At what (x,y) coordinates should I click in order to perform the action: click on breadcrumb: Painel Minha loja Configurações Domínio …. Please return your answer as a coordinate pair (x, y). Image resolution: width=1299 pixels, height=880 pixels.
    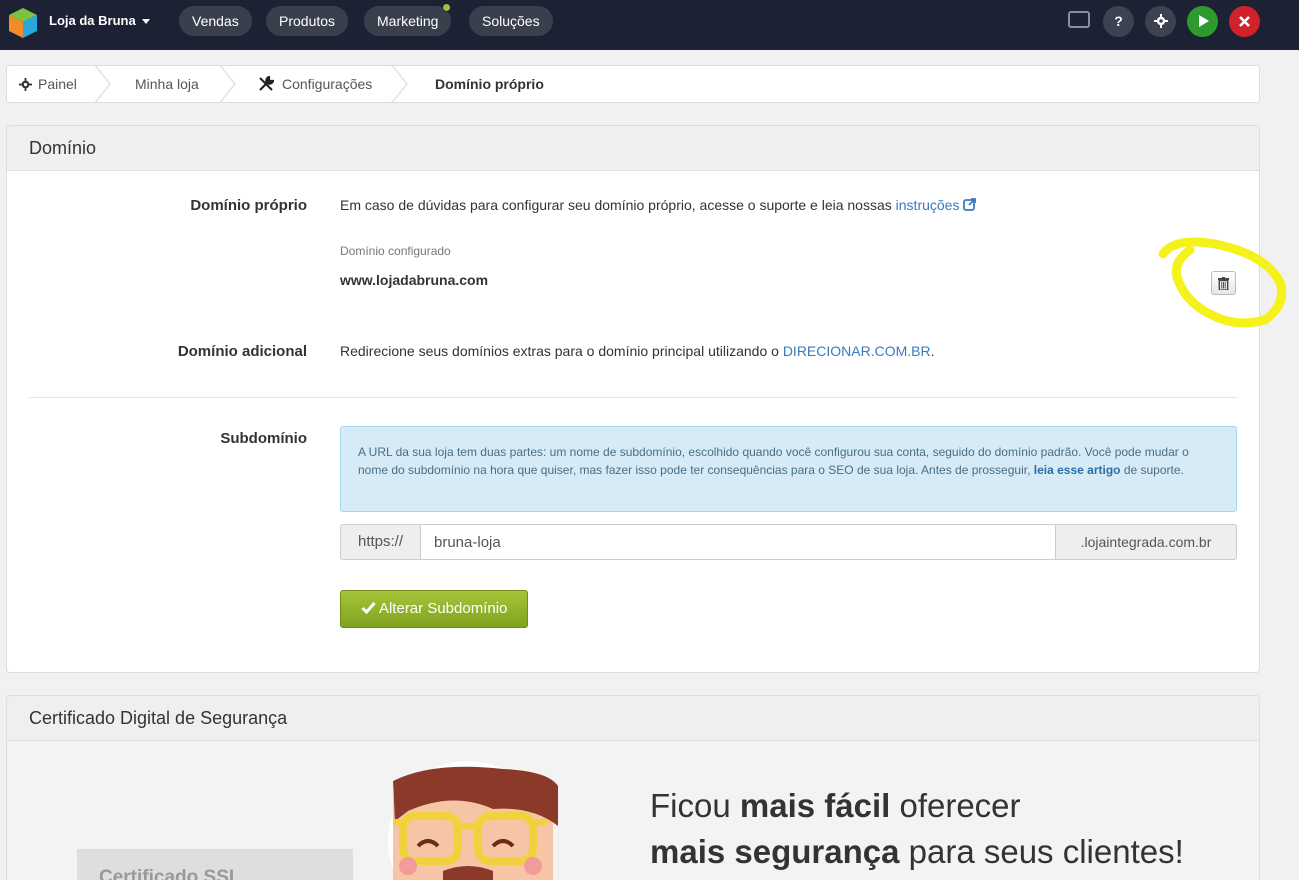
    Looking at the image, I should click on (633, 84).